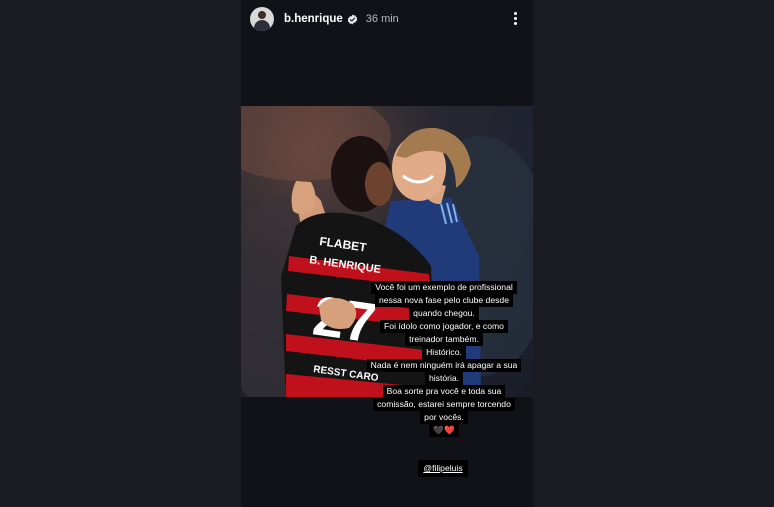 The width and height of the screenshot is (774, 507). Describe the element at coordinates (515, 19) in the screenshot. I see `more-vertical-icon` at that location.